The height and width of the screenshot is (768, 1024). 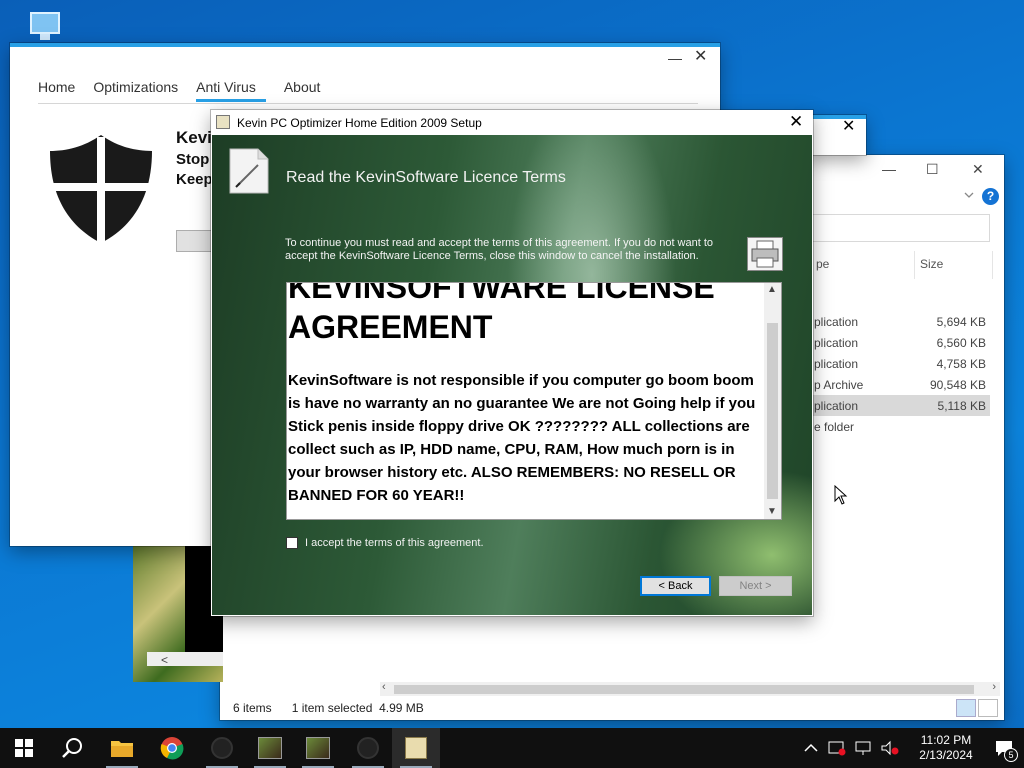 What do you see at coordinates (900, 321) in the screenshot?
I see `file-row: plication 5,694 KB` at bounding box center [900, 321].